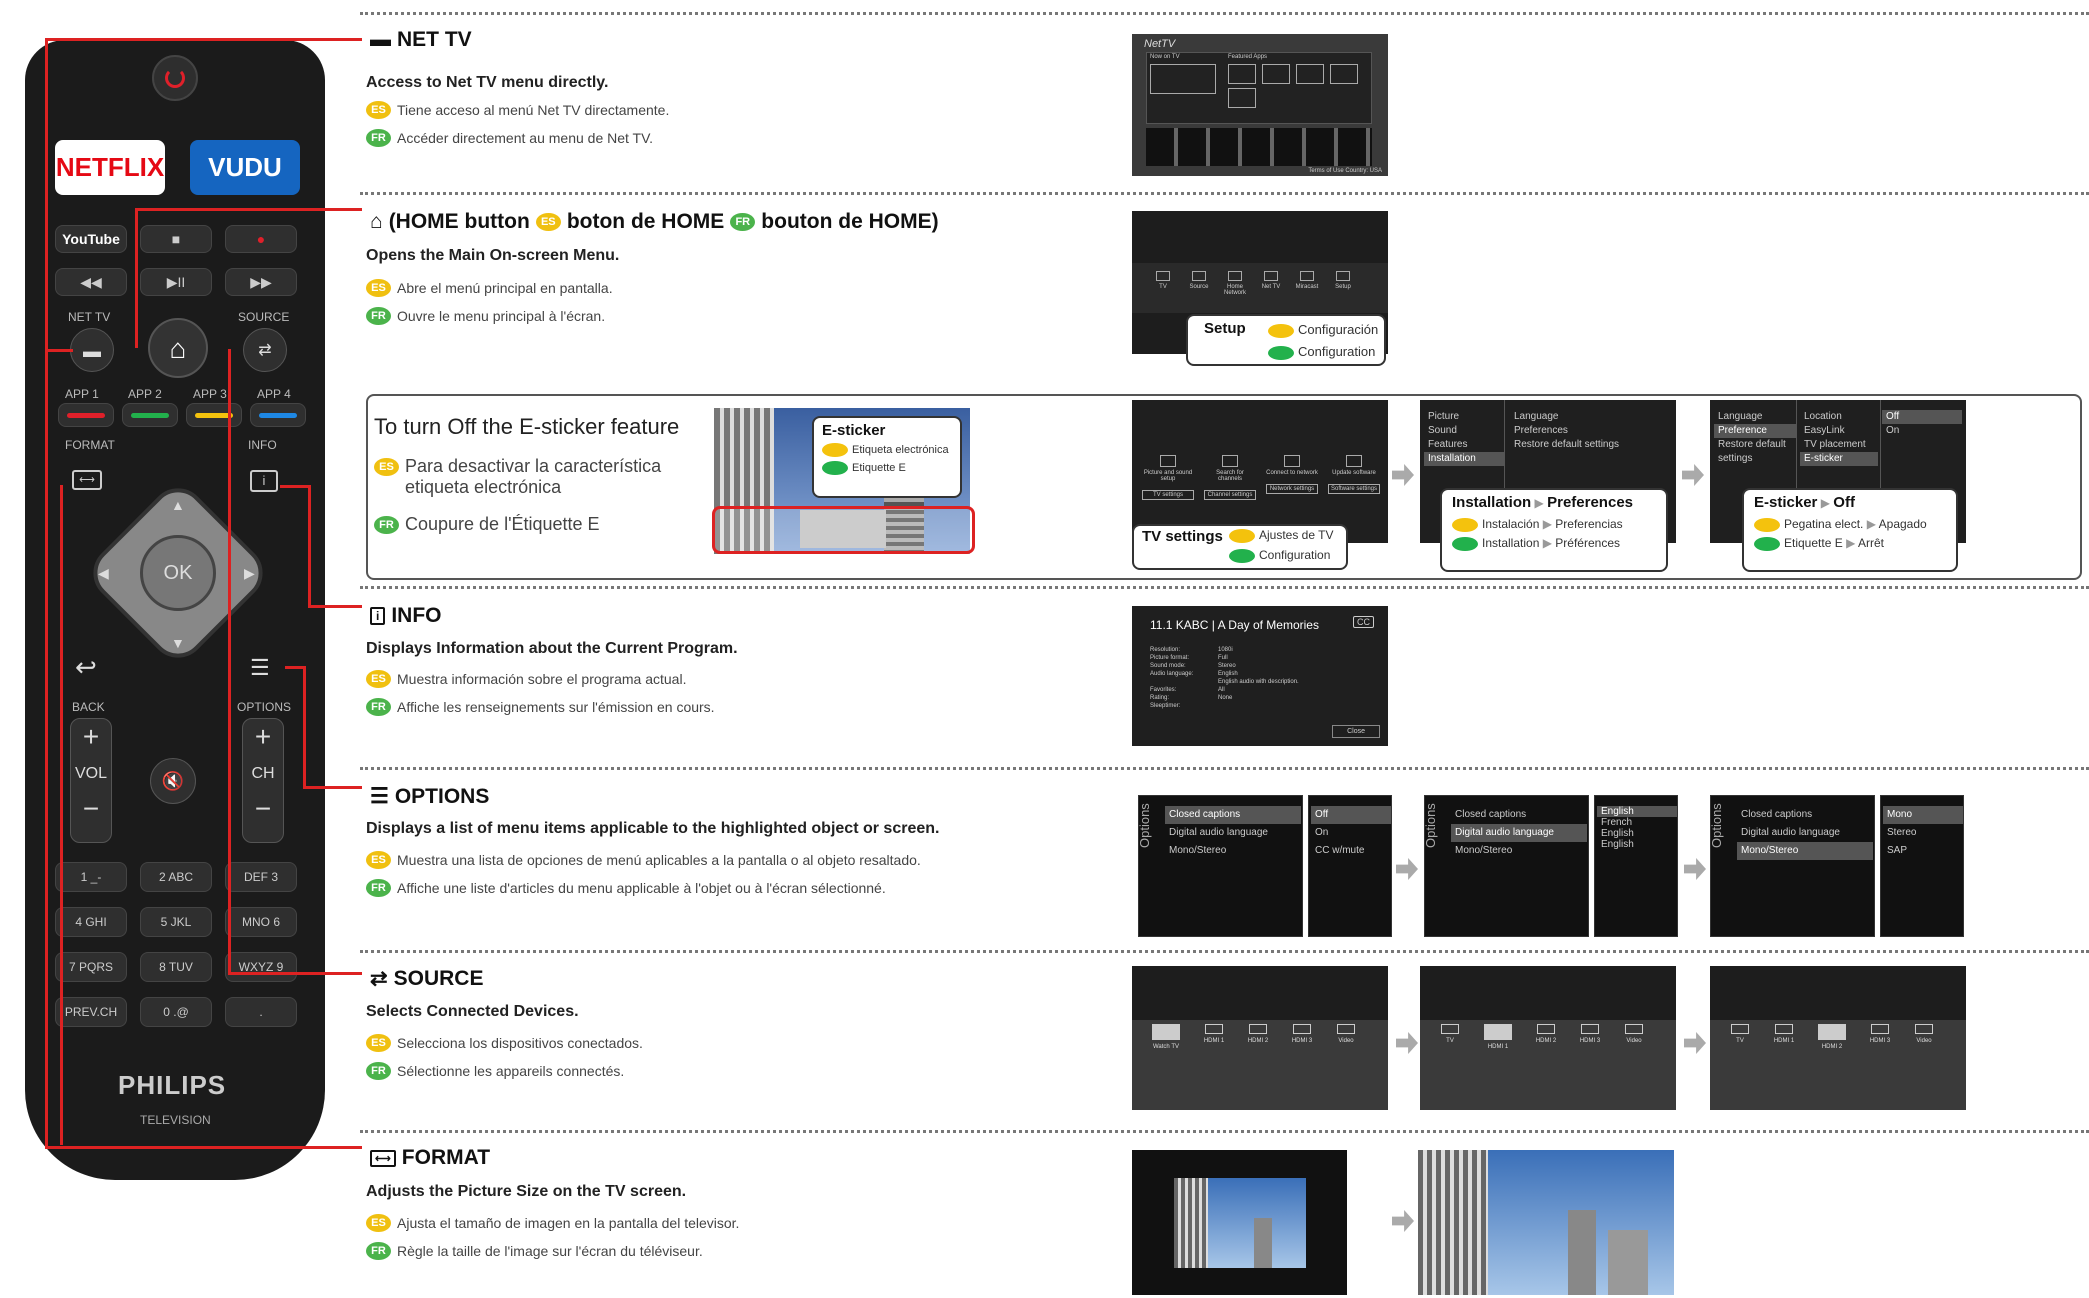 This screenshot has height=1298, width=2089. I want to click on home-menu-item: Miracast, so click(1307, 283).